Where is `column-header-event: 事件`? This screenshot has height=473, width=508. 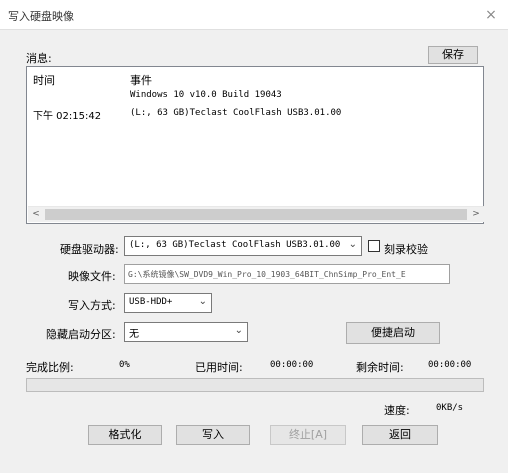 column-header-event: 事件 is located at coordinates (141, 80).